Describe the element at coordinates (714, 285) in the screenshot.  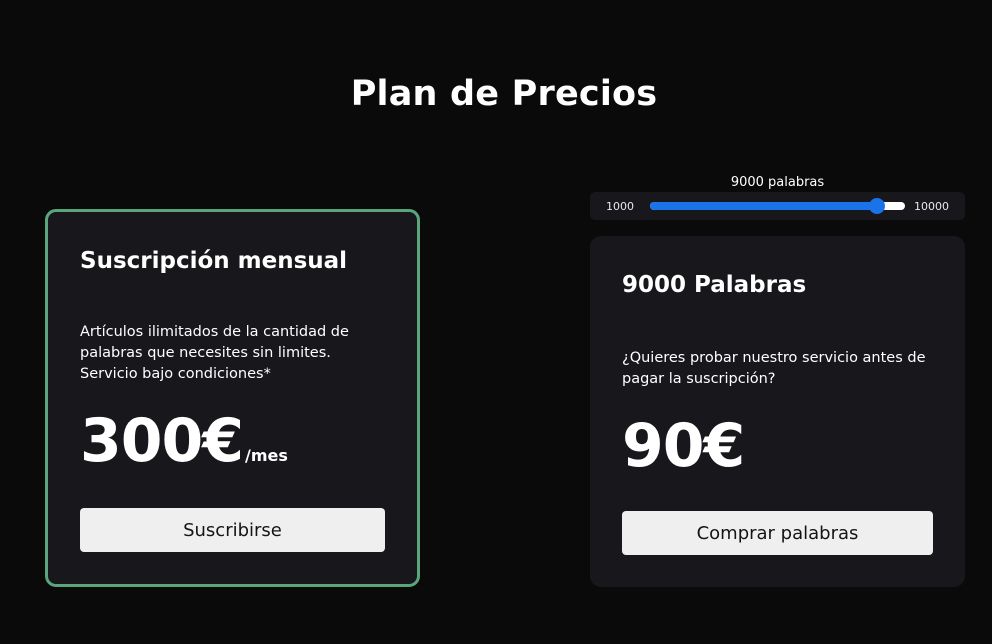
I see `words-plan-title: 9000 Palabras` at that location.